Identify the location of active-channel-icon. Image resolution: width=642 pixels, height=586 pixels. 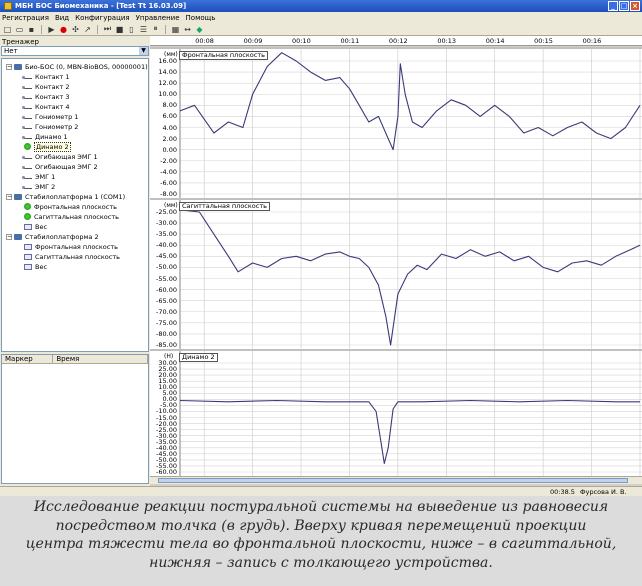
(27, 216).